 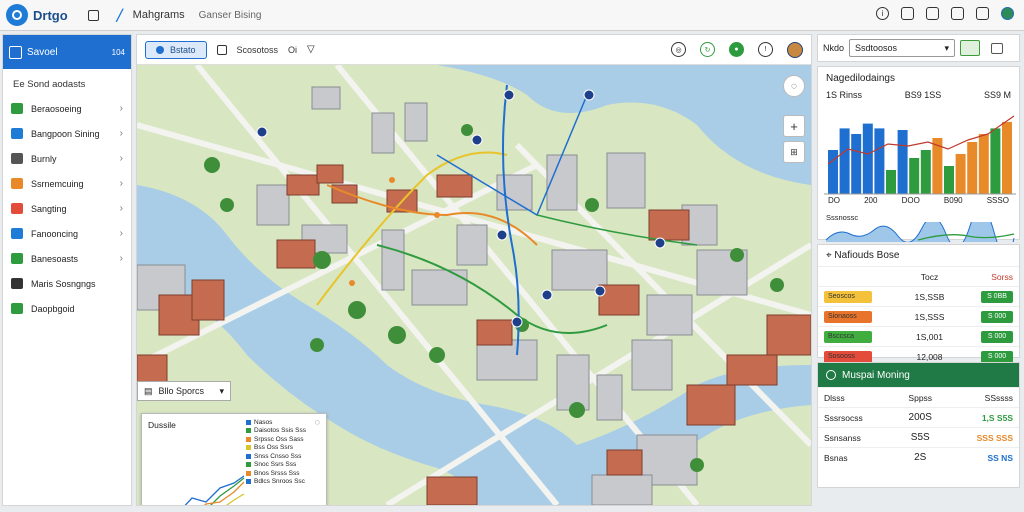 What do you see at coordinates (44, 158) in the screenshot?
I see `sidebar-item-label: Burnly` at bounding box center [44, 158].